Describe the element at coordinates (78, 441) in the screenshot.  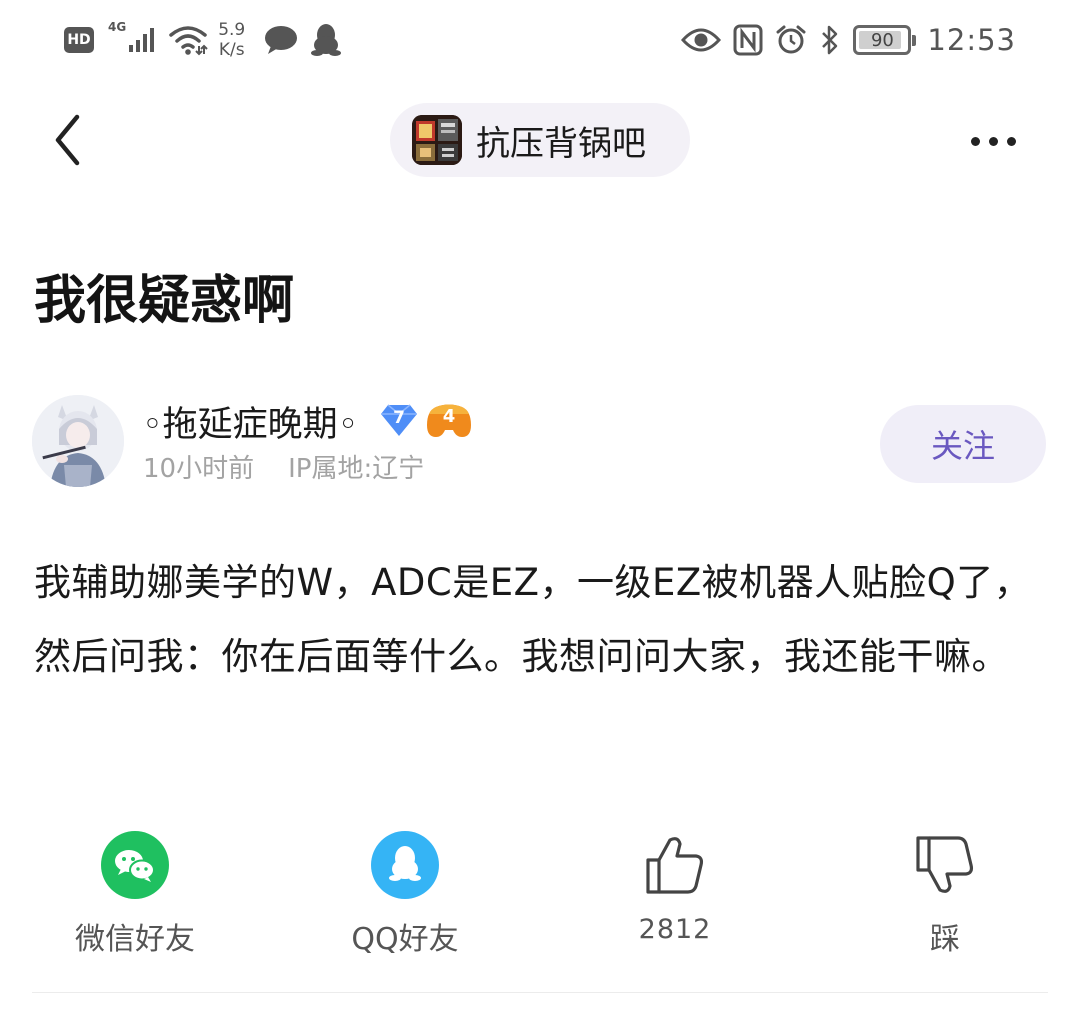
I see `author-avatar` at that location.